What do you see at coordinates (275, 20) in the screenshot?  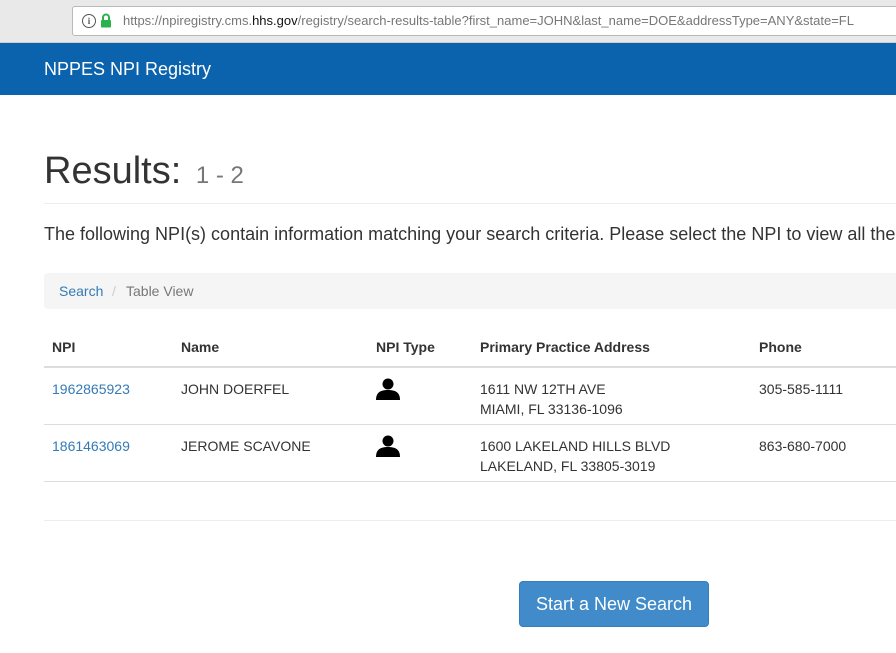 I see `url-domain: hhs.gov` at bounding box center [275, 20].